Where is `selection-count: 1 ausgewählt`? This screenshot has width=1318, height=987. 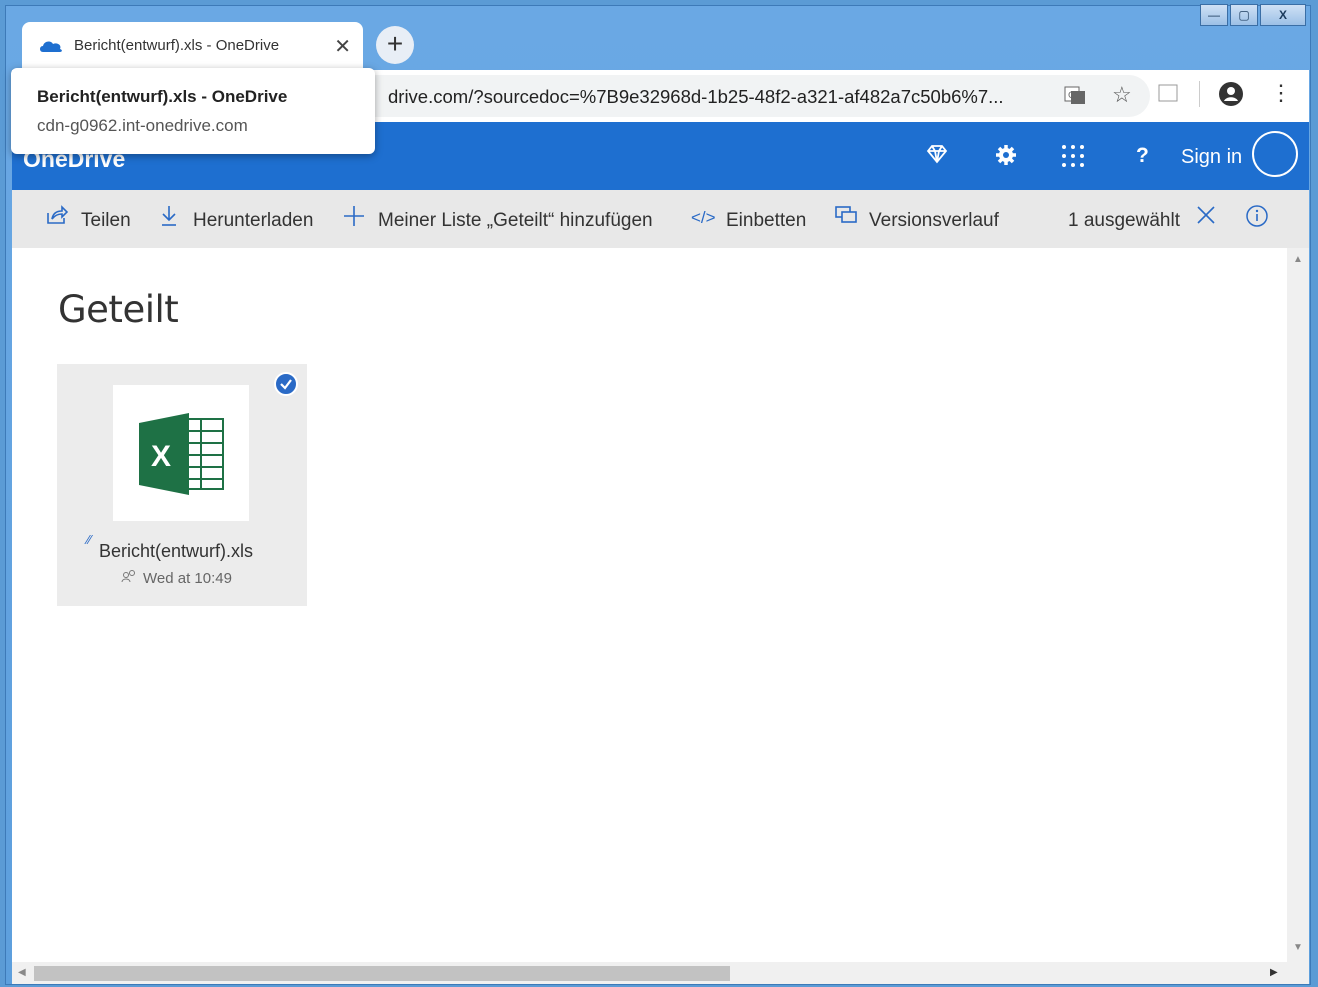
selection-count: 1 ausgewählt is located at coordinates (1124, 220).